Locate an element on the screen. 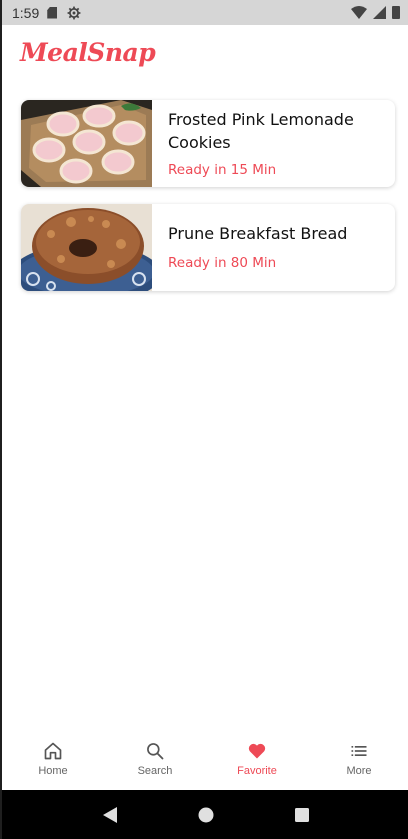 The width and height of the screenshot is (408, 839). card-text: Prune Breakfast Bread Ready in 80 Min is located at coordinates (273, 247).